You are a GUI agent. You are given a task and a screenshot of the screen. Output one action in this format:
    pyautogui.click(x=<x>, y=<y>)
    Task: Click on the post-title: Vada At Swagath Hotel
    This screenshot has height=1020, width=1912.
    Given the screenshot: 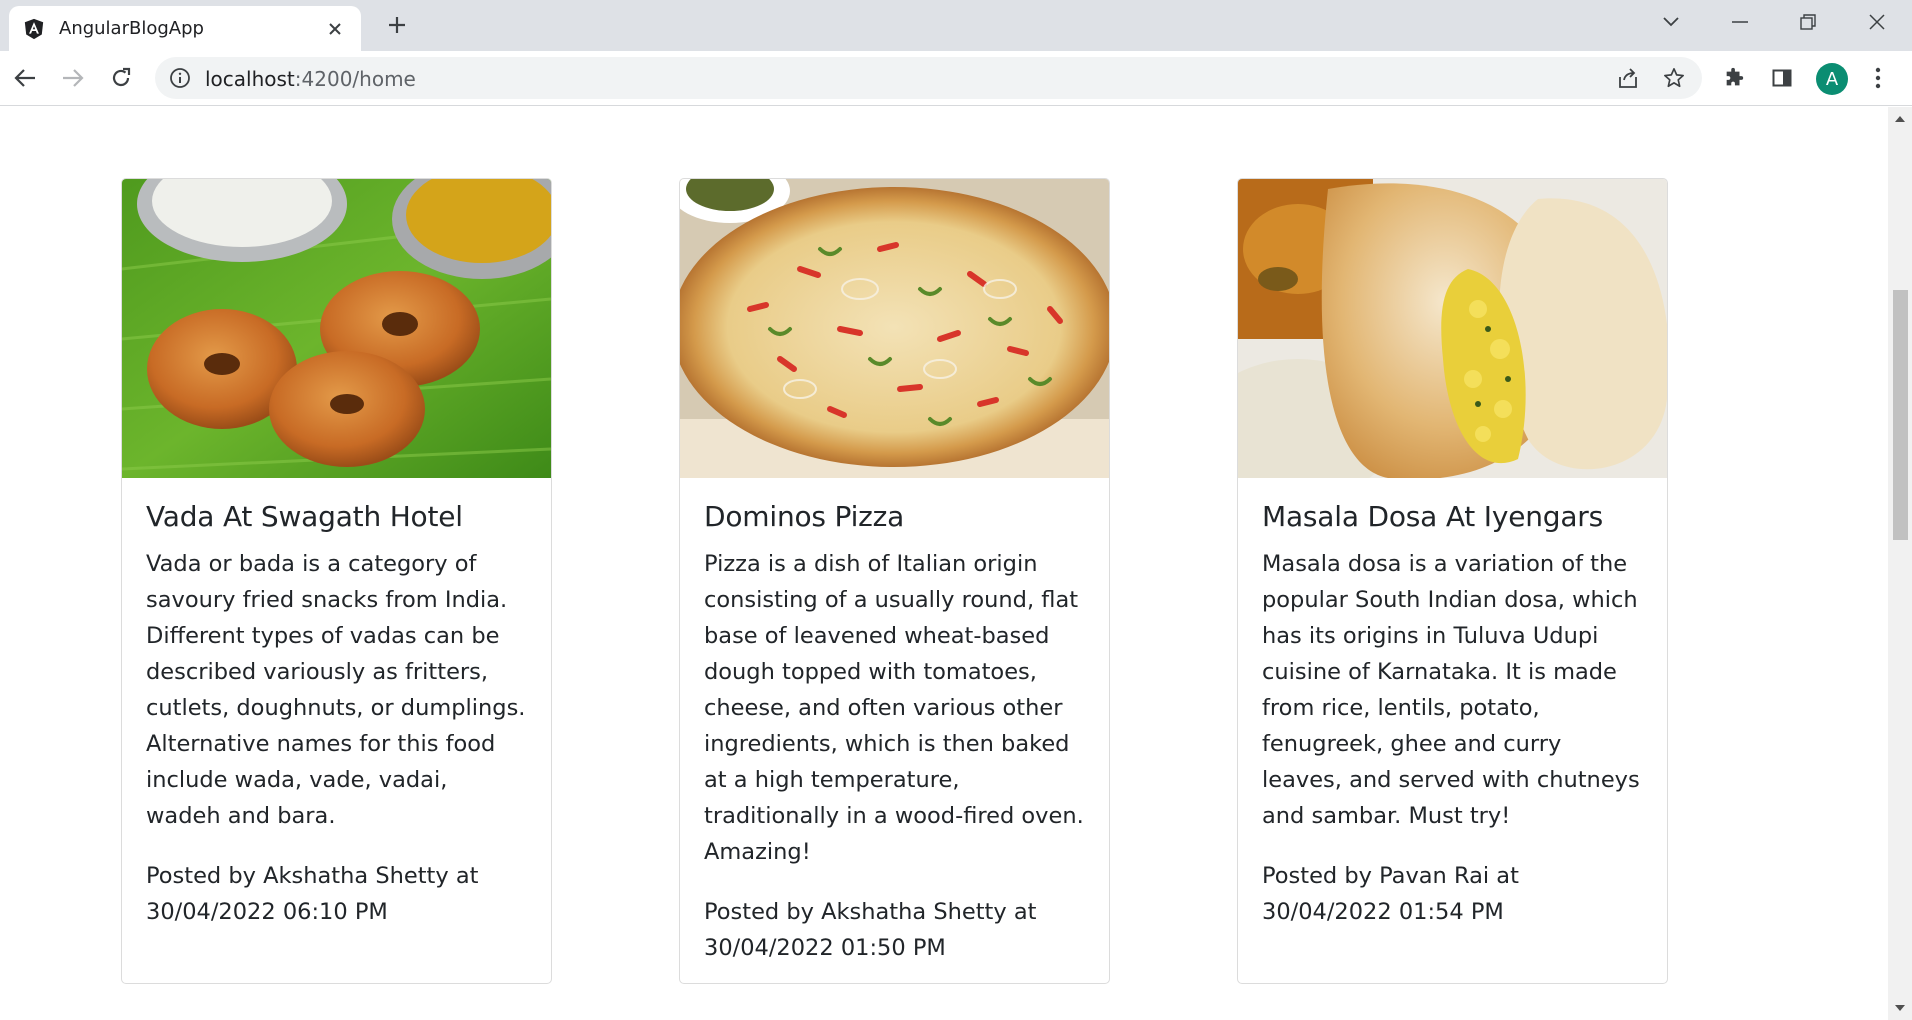 What is the action you would take?
    pyautogui.click(x=336, y=517)
    